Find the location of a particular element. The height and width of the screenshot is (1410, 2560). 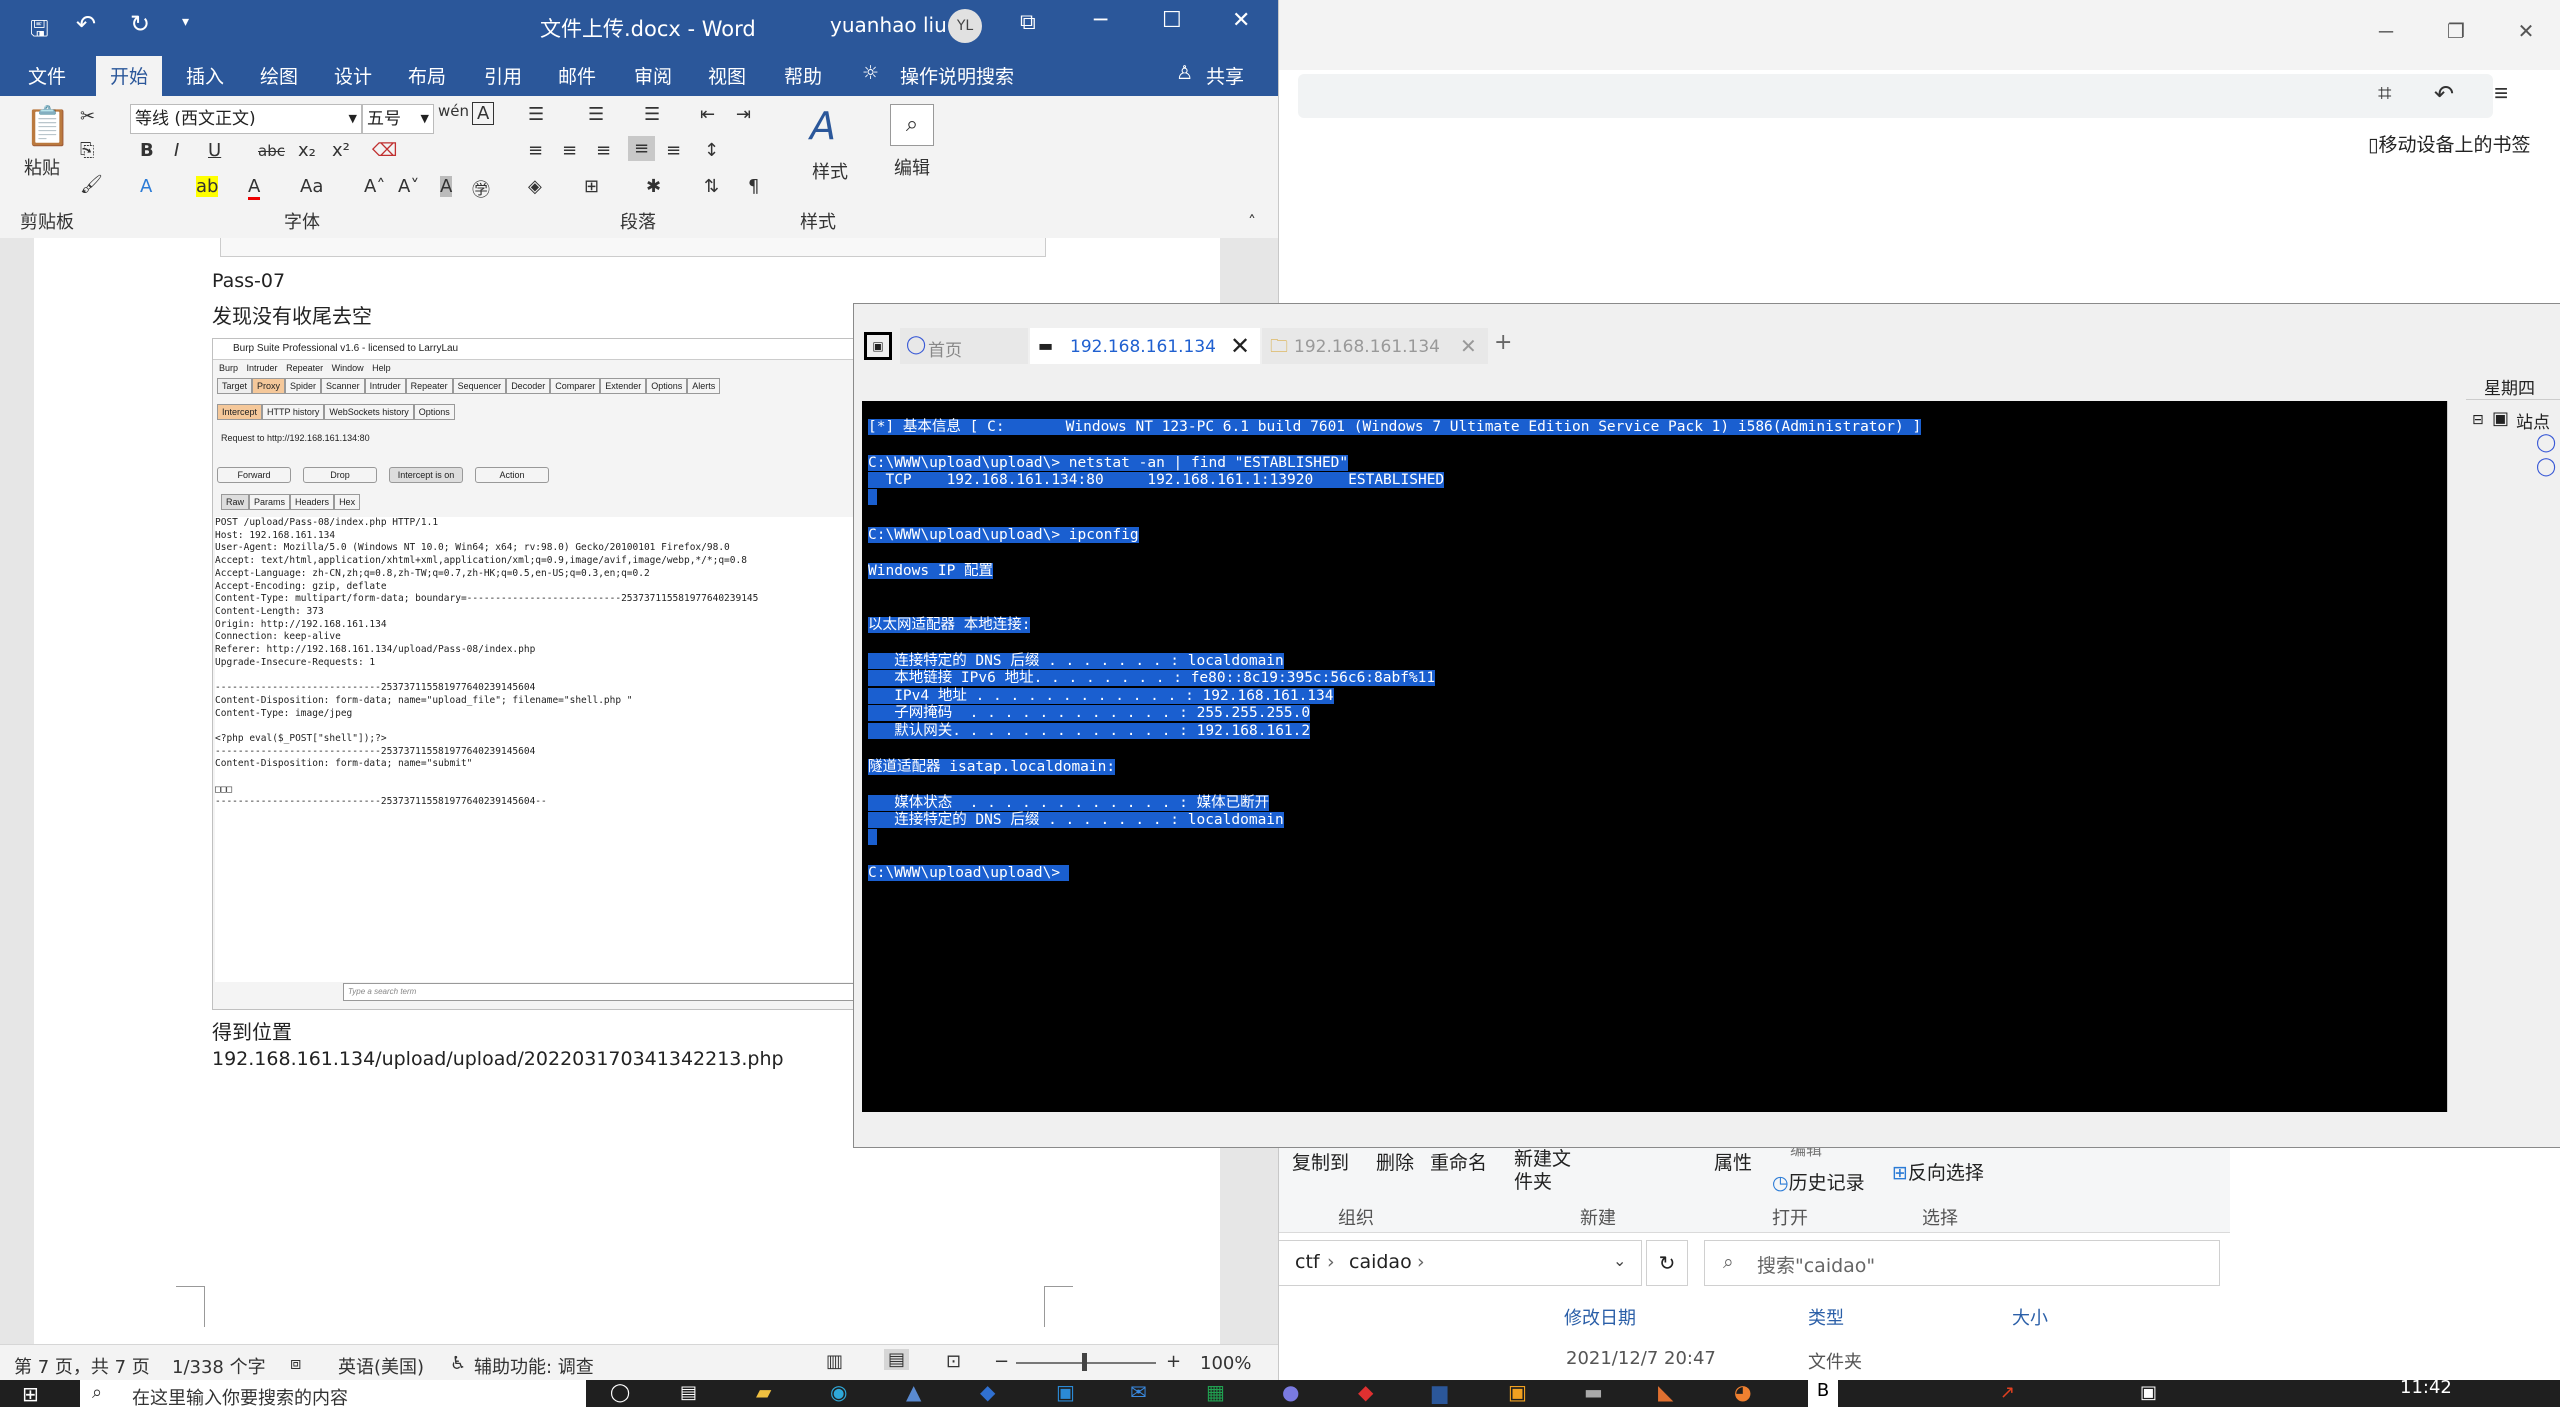

clear-format-icon: ⌫ is located at coordinates (384, 150).